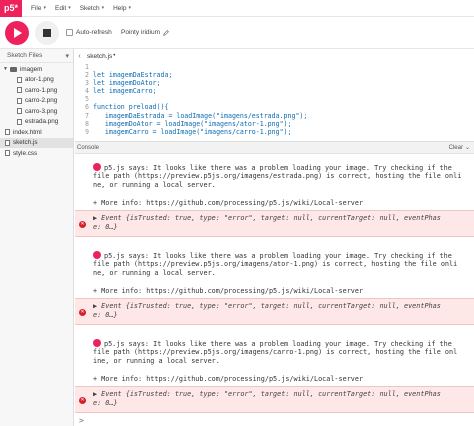  I want to click on editor-tab: sketch.js •, so click(274, 56).